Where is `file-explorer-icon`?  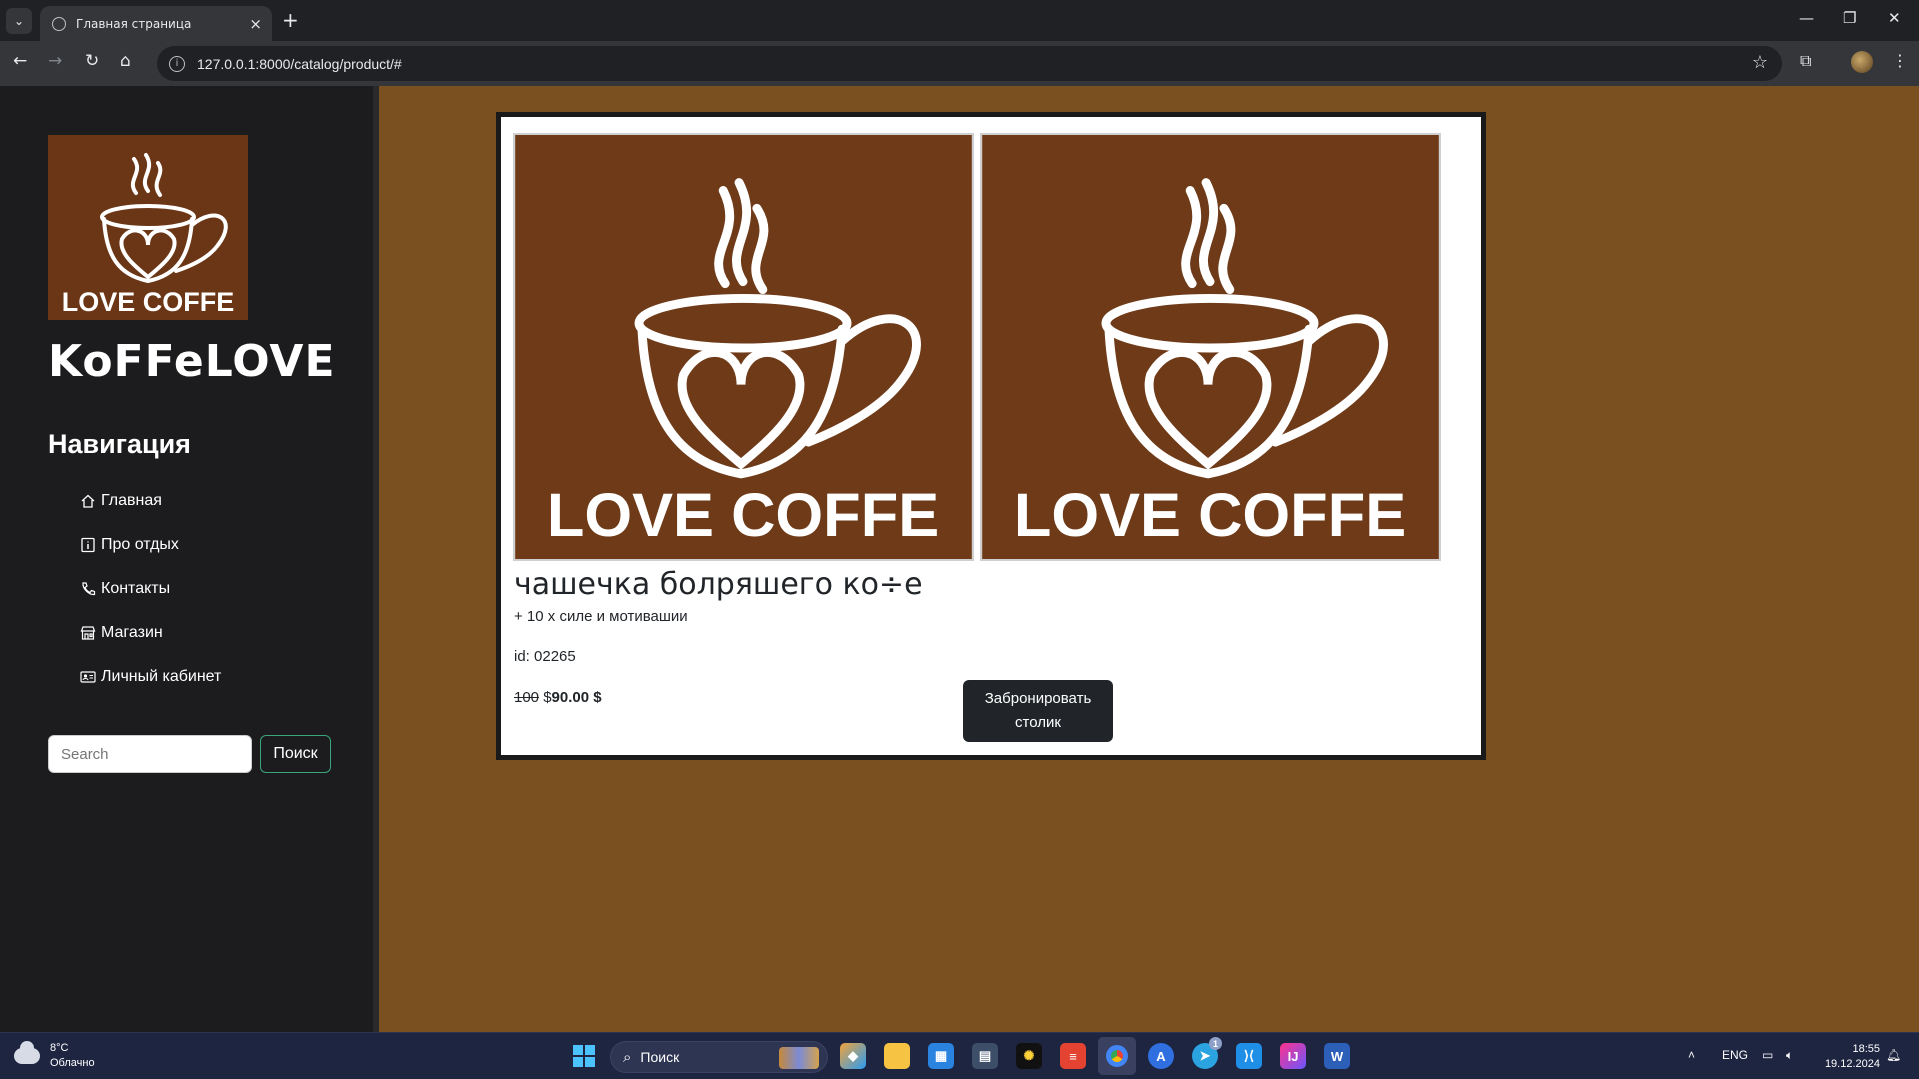 file-explorer-icon is located at coordinates (897, 1056).